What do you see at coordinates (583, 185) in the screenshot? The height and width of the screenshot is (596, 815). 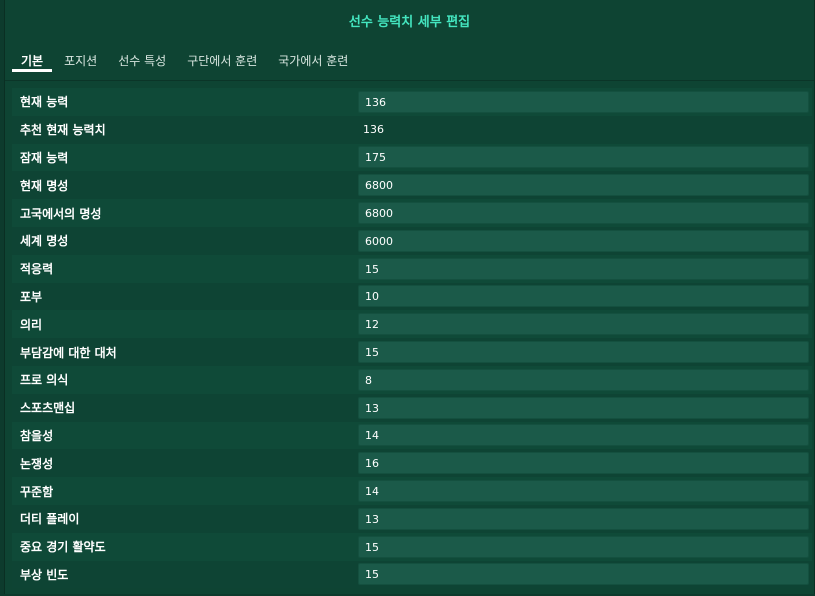 I see `current-reputation-input: 6800` at bounding box center [583, 185].